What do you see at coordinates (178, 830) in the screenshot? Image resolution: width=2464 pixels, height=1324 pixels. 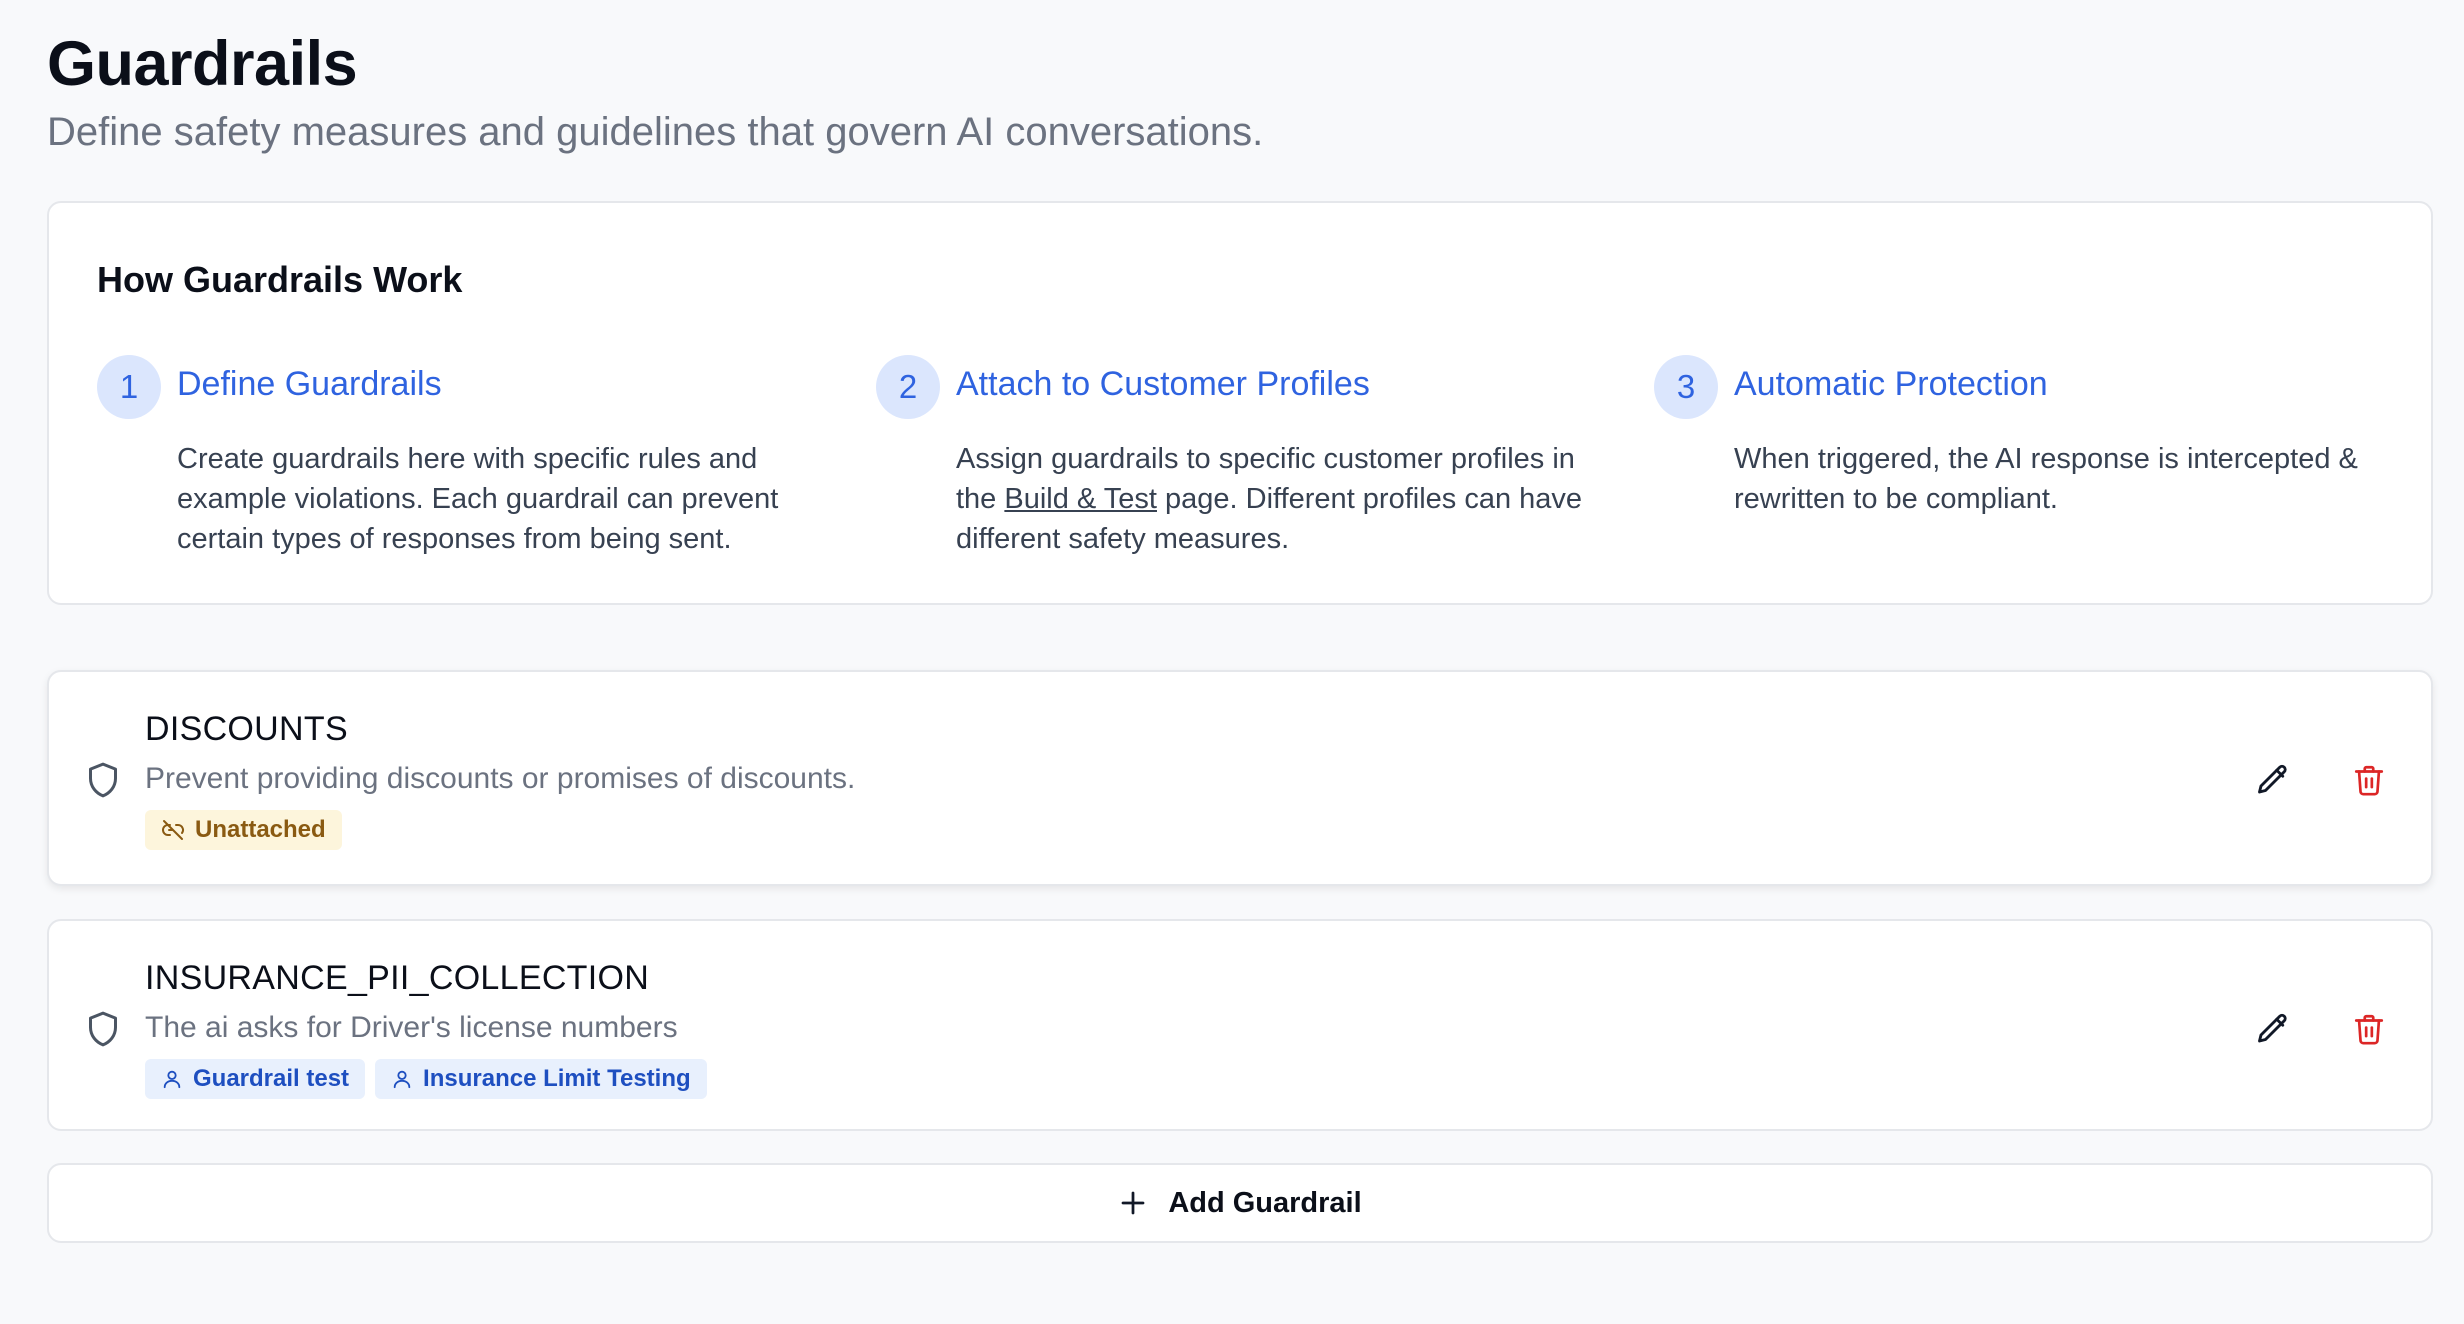 I see `unlink-icon` at bounding box center [178, 830].